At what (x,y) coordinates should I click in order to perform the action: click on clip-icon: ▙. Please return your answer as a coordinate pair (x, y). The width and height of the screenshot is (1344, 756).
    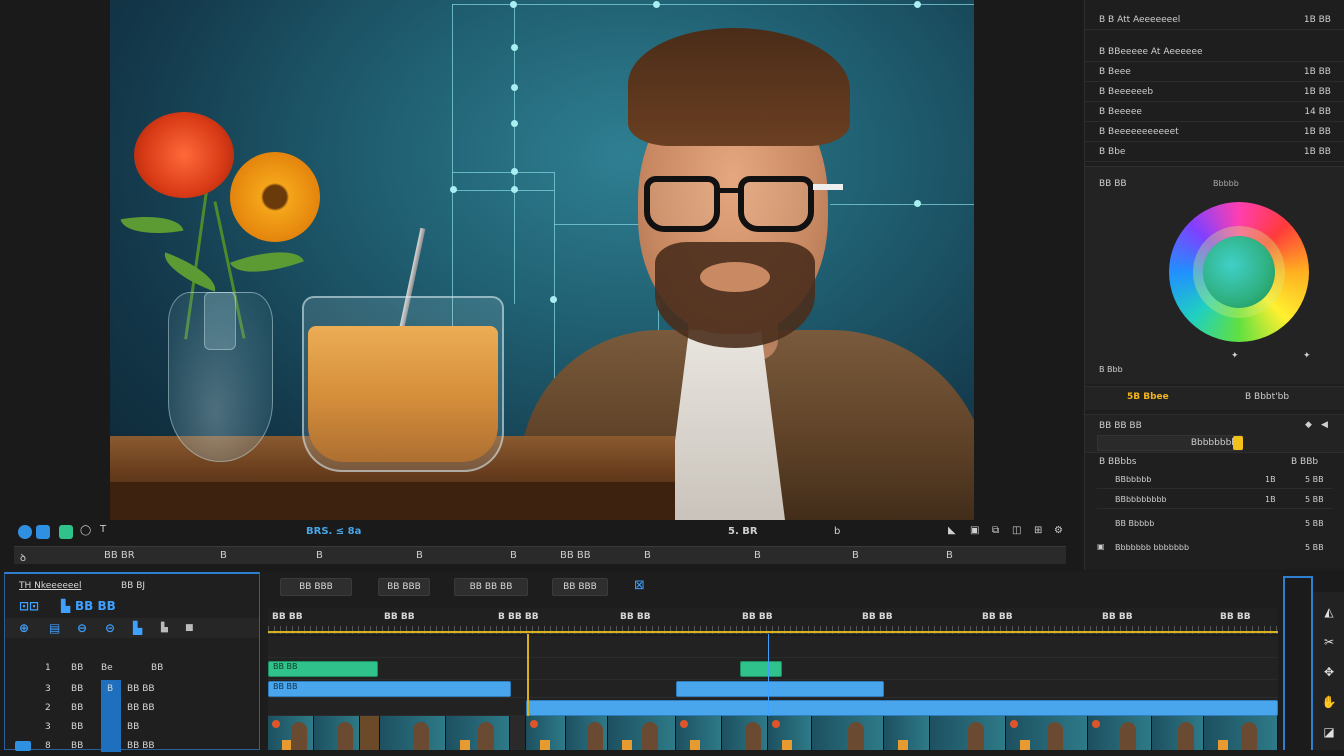
    Looking at the image, I should click on (137, 628).